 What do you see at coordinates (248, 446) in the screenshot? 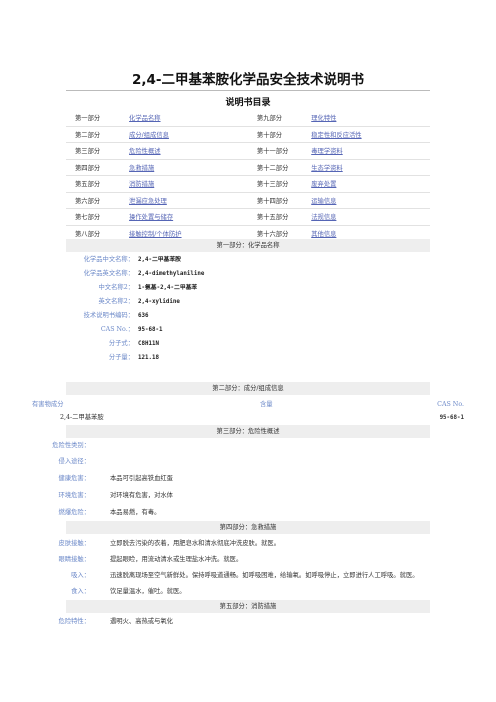
I see `sec3-row-category: 危险性类别：` at bounding box center [248, 446].